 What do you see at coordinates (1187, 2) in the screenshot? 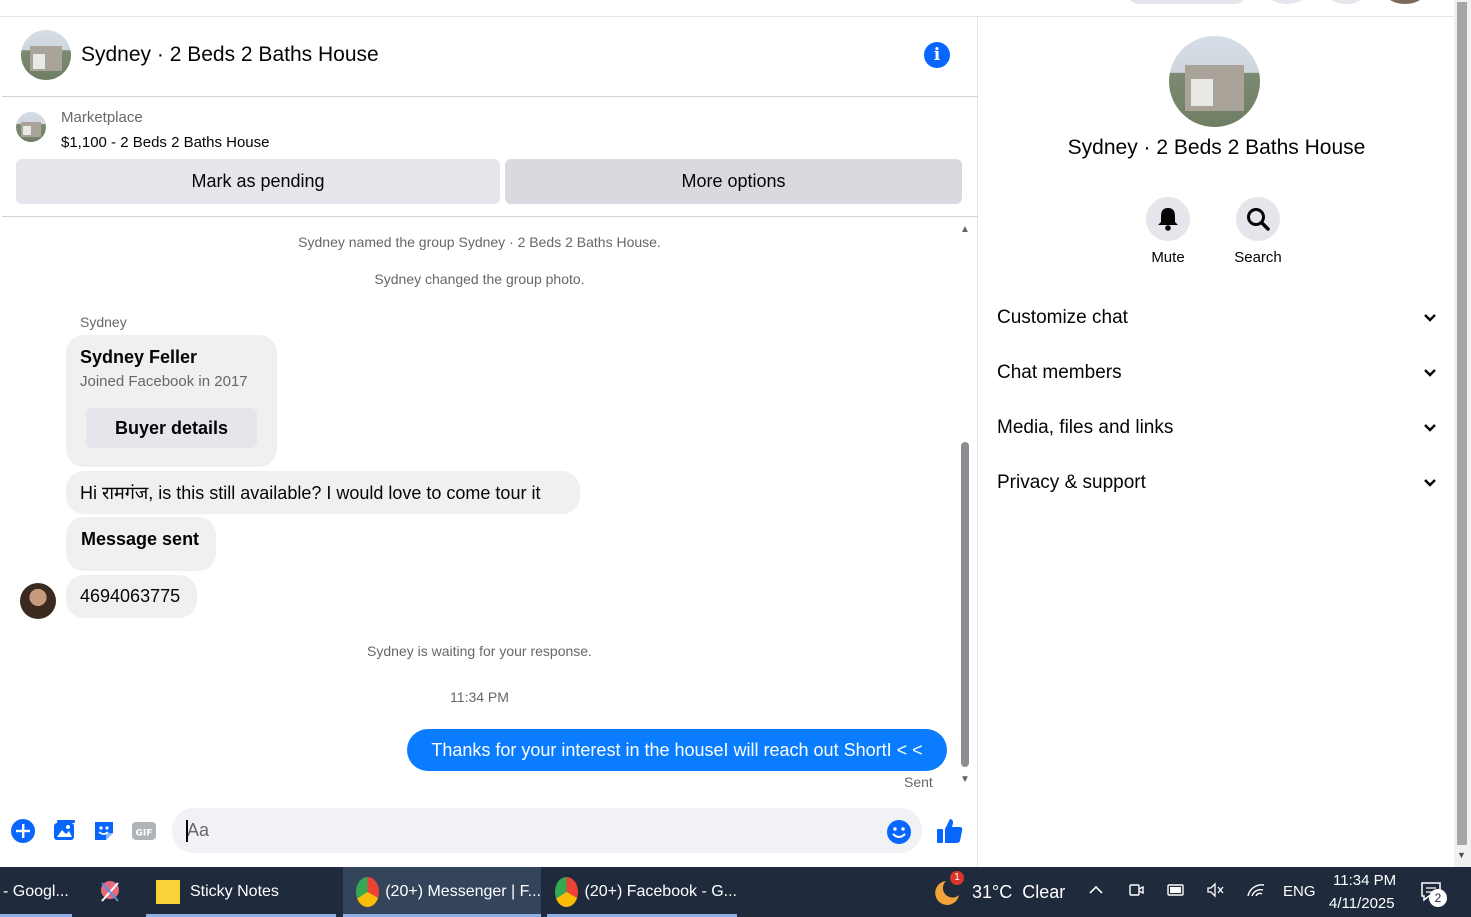
I see `top-search-pill` at bounding box center [1187, 2].